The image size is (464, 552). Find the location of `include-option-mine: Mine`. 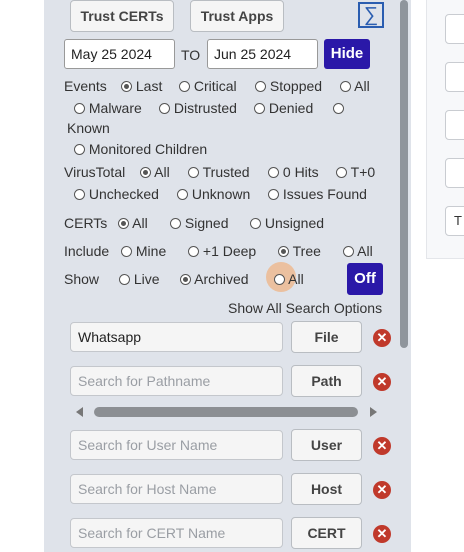

include-option-mine: Mine is located at coordinates (143, 251).